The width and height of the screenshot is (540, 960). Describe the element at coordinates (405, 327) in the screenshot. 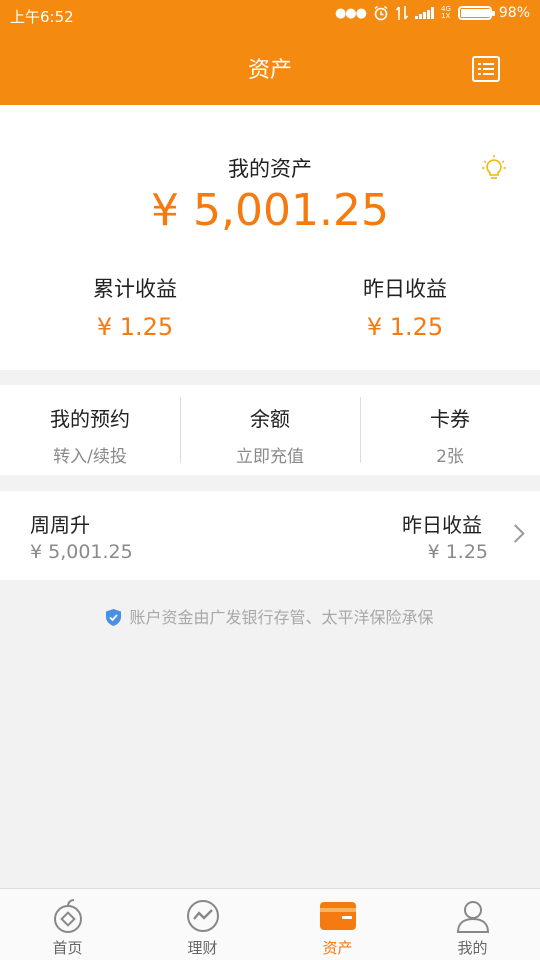

I see `yesterday-income-value: ¥ 1.25` at that location.